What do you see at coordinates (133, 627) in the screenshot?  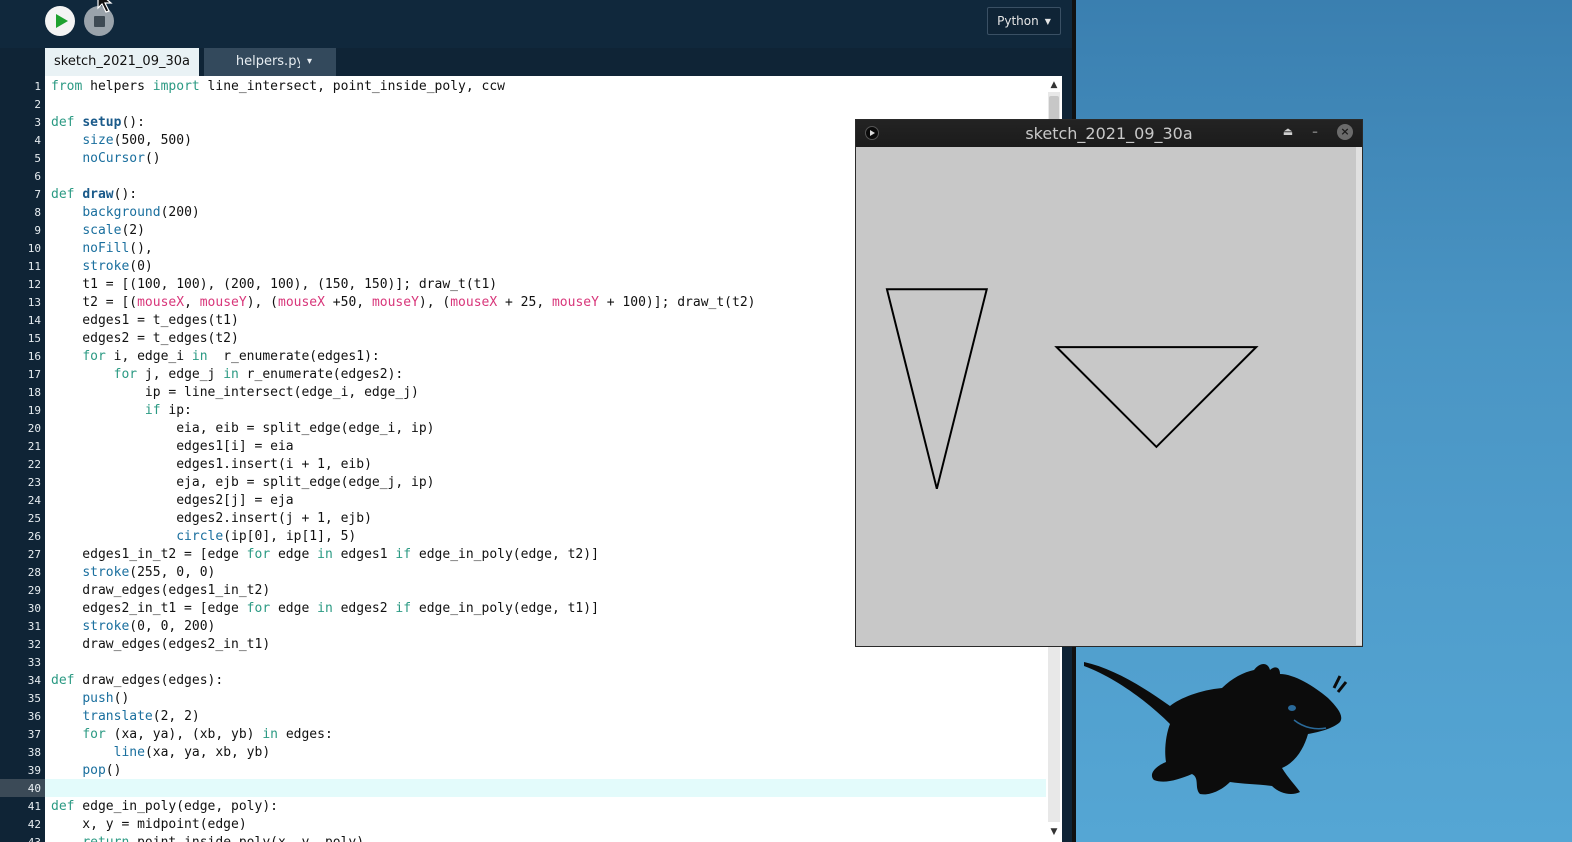 I see `code-line: stroke(0, 0, 200)` at bounding box center [133, 627].